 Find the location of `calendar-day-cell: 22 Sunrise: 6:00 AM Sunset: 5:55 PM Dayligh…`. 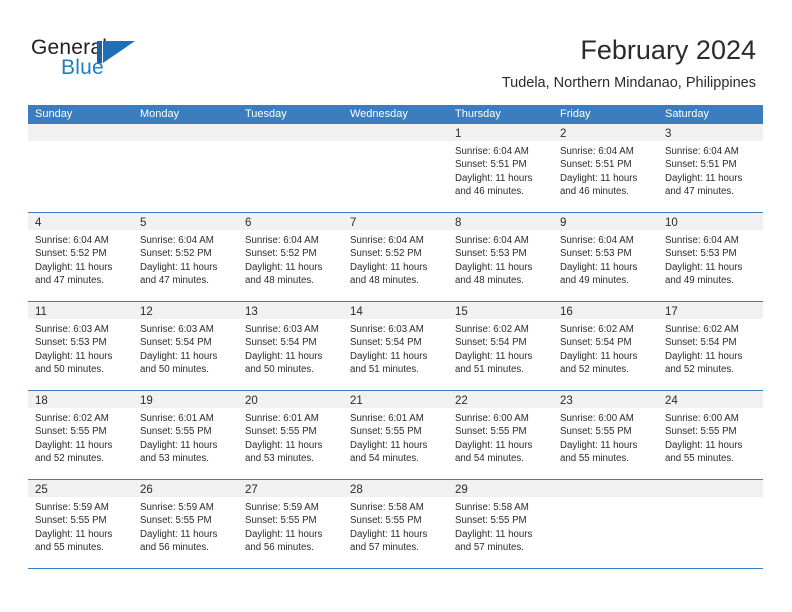

calendar-day-cell: 22 Sunrise: 6:00 AM Sunset: 5:55 PM Dayligh… is located at coordinates (500, 435).